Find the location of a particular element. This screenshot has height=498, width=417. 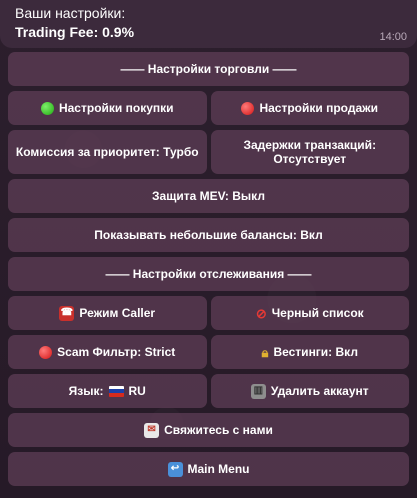

tracking-settings-header-label: —— Настройки отслеживания —— is located at coordinates (208, 274).